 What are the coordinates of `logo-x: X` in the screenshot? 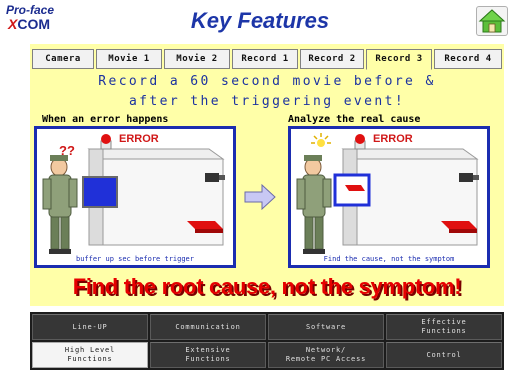 It's located at (13, 24).